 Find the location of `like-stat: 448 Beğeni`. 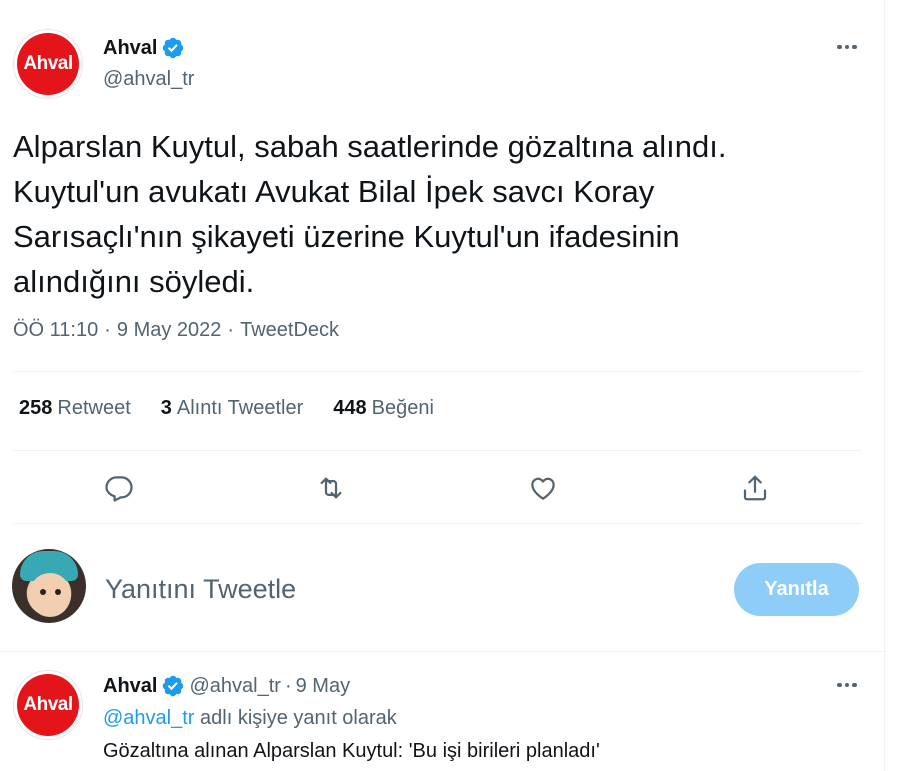

like-stat: 448 Beğeni is located at coordinates (383, 408).